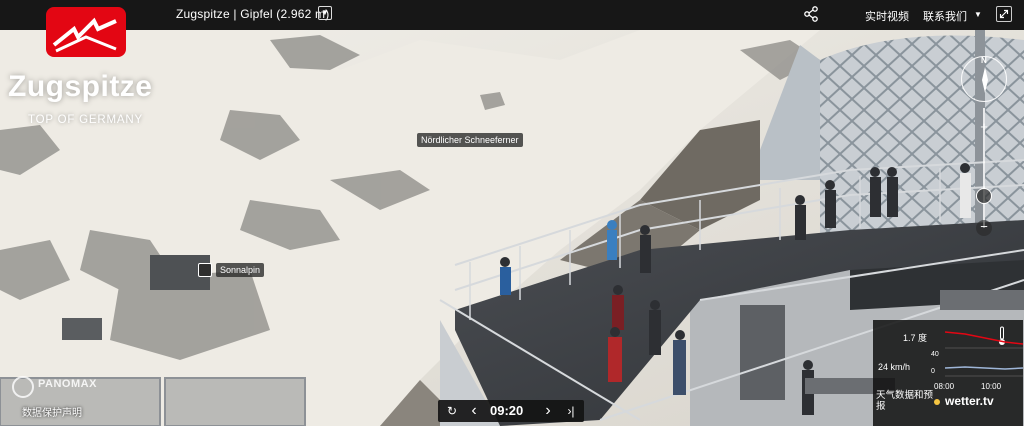 Image resolution: width=1024 pixels, height=426 pixels. I want to click on wetter-tv-brand: wetter.tv, so click(969, 401).